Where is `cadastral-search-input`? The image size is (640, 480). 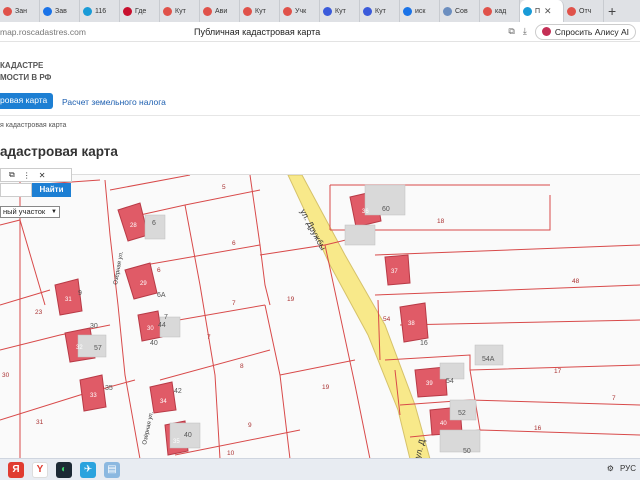 cadastral-search-input is located at coordinates (16, 190).